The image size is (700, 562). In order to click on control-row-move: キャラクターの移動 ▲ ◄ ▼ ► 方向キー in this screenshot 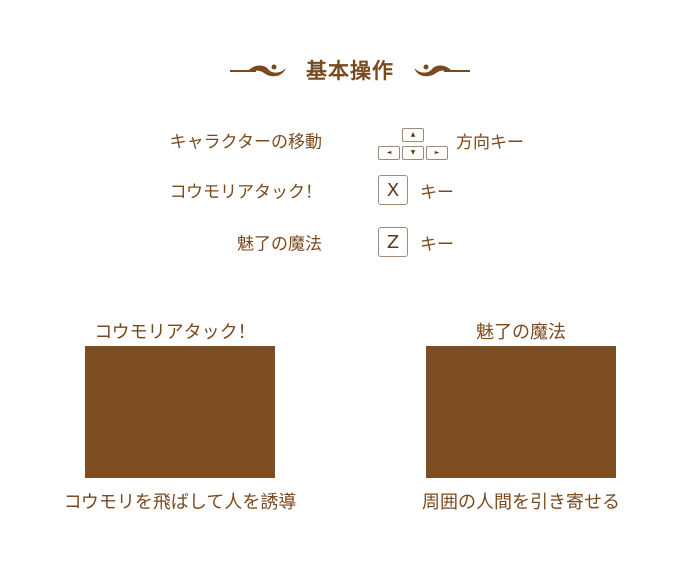, I will do `click(350, 140)`.